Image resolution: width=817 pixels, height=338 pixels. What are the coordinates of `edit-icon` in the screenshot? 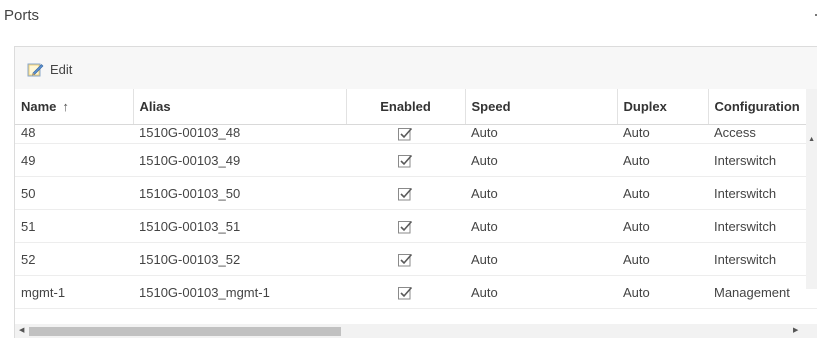 It's located at (35, 69).